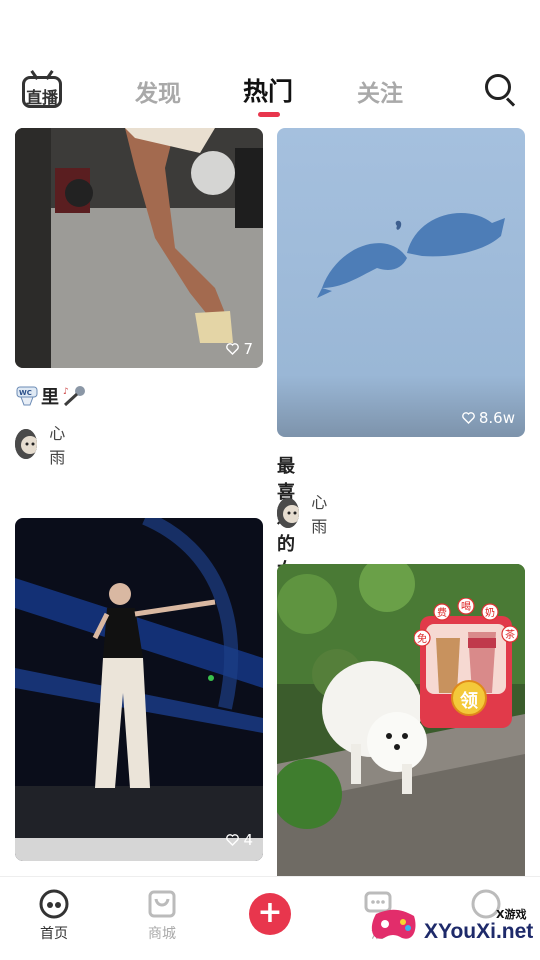 The image size is (540, 960). What do you see at coordinates (393, 924) in the screenshot?
I see `gamepad-logo-icon` at bounding box center [393, 924].